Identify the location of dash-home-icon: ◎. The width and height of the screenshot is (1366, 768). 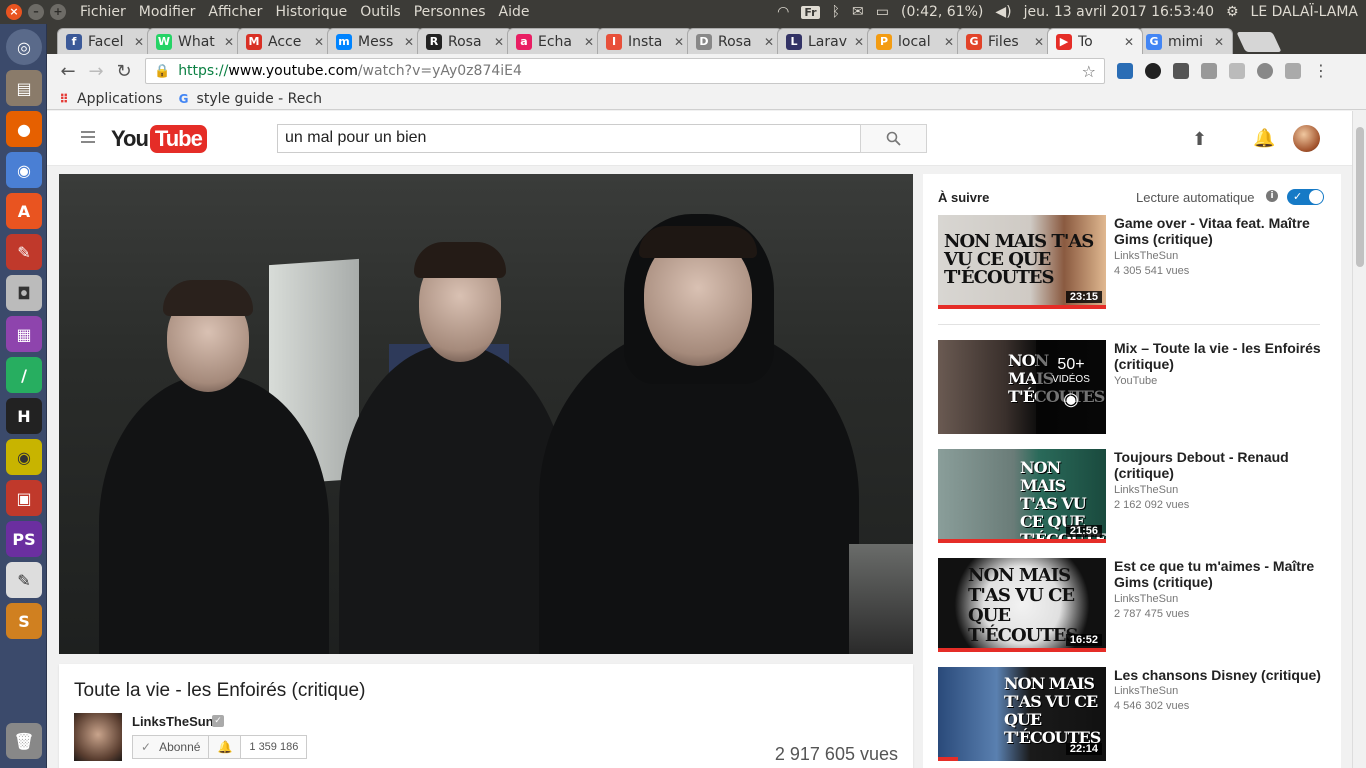
(24, 47).